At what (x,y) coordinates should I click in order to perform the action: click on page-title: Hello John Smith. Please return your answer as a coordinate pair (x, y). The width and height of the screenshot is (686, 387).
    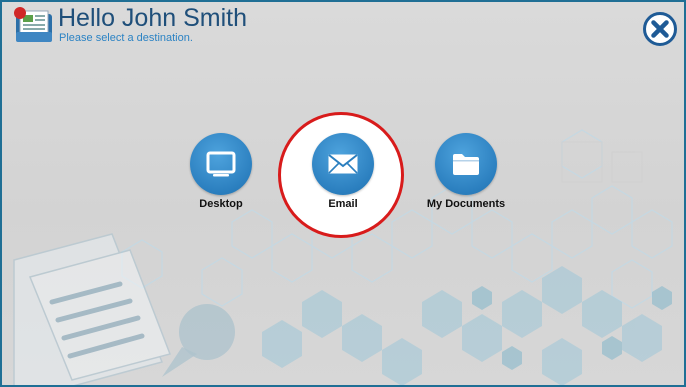
    Looking at the image, I should click on (152, 18).